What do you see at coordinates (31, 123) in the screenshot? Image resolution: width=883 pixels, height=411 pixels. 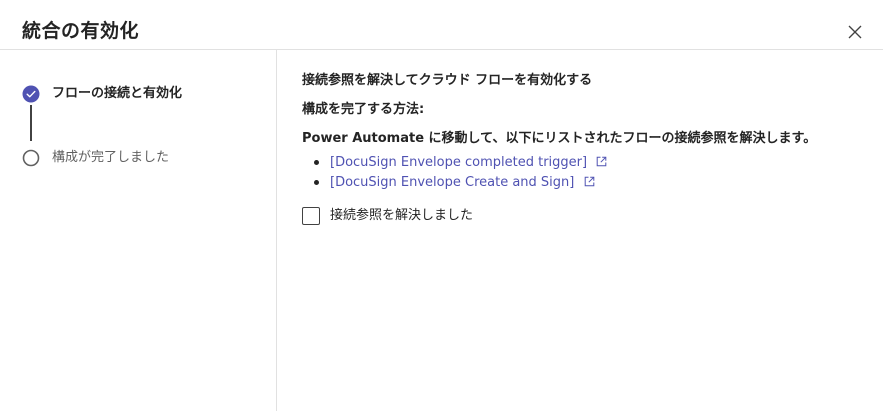 I see `step-connector` at bounding box center [31, 123].